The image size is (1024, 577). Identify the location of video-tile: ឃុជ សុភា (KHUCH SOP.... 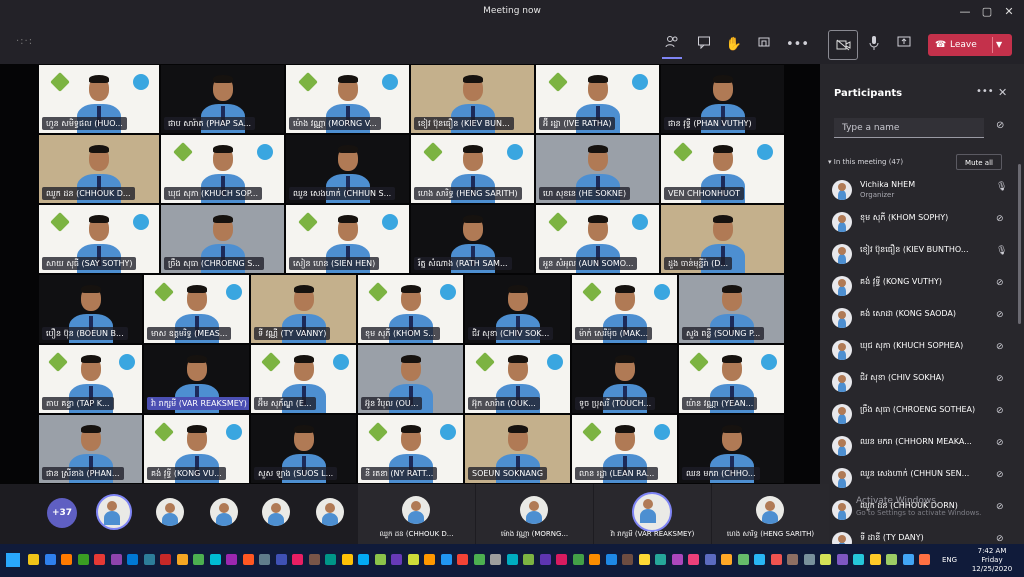
(222, 169).